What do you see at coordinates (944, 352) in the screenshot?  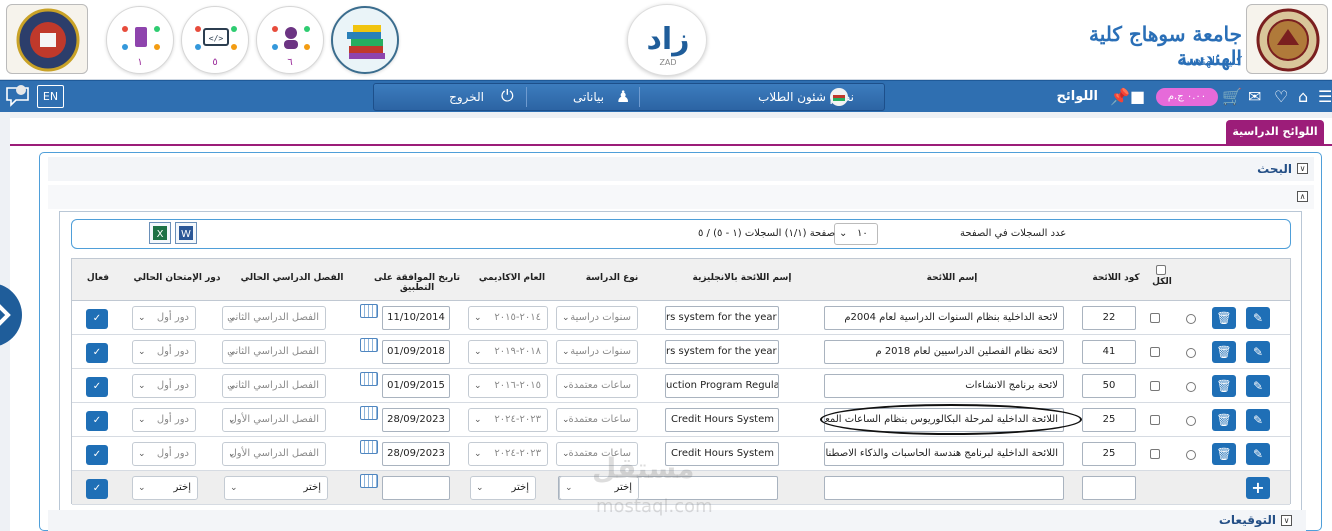 I see `name-ar-field: لائحة نظام الفصلين الدراسيين لعام 2018 م` at bounding box center [944, 352].